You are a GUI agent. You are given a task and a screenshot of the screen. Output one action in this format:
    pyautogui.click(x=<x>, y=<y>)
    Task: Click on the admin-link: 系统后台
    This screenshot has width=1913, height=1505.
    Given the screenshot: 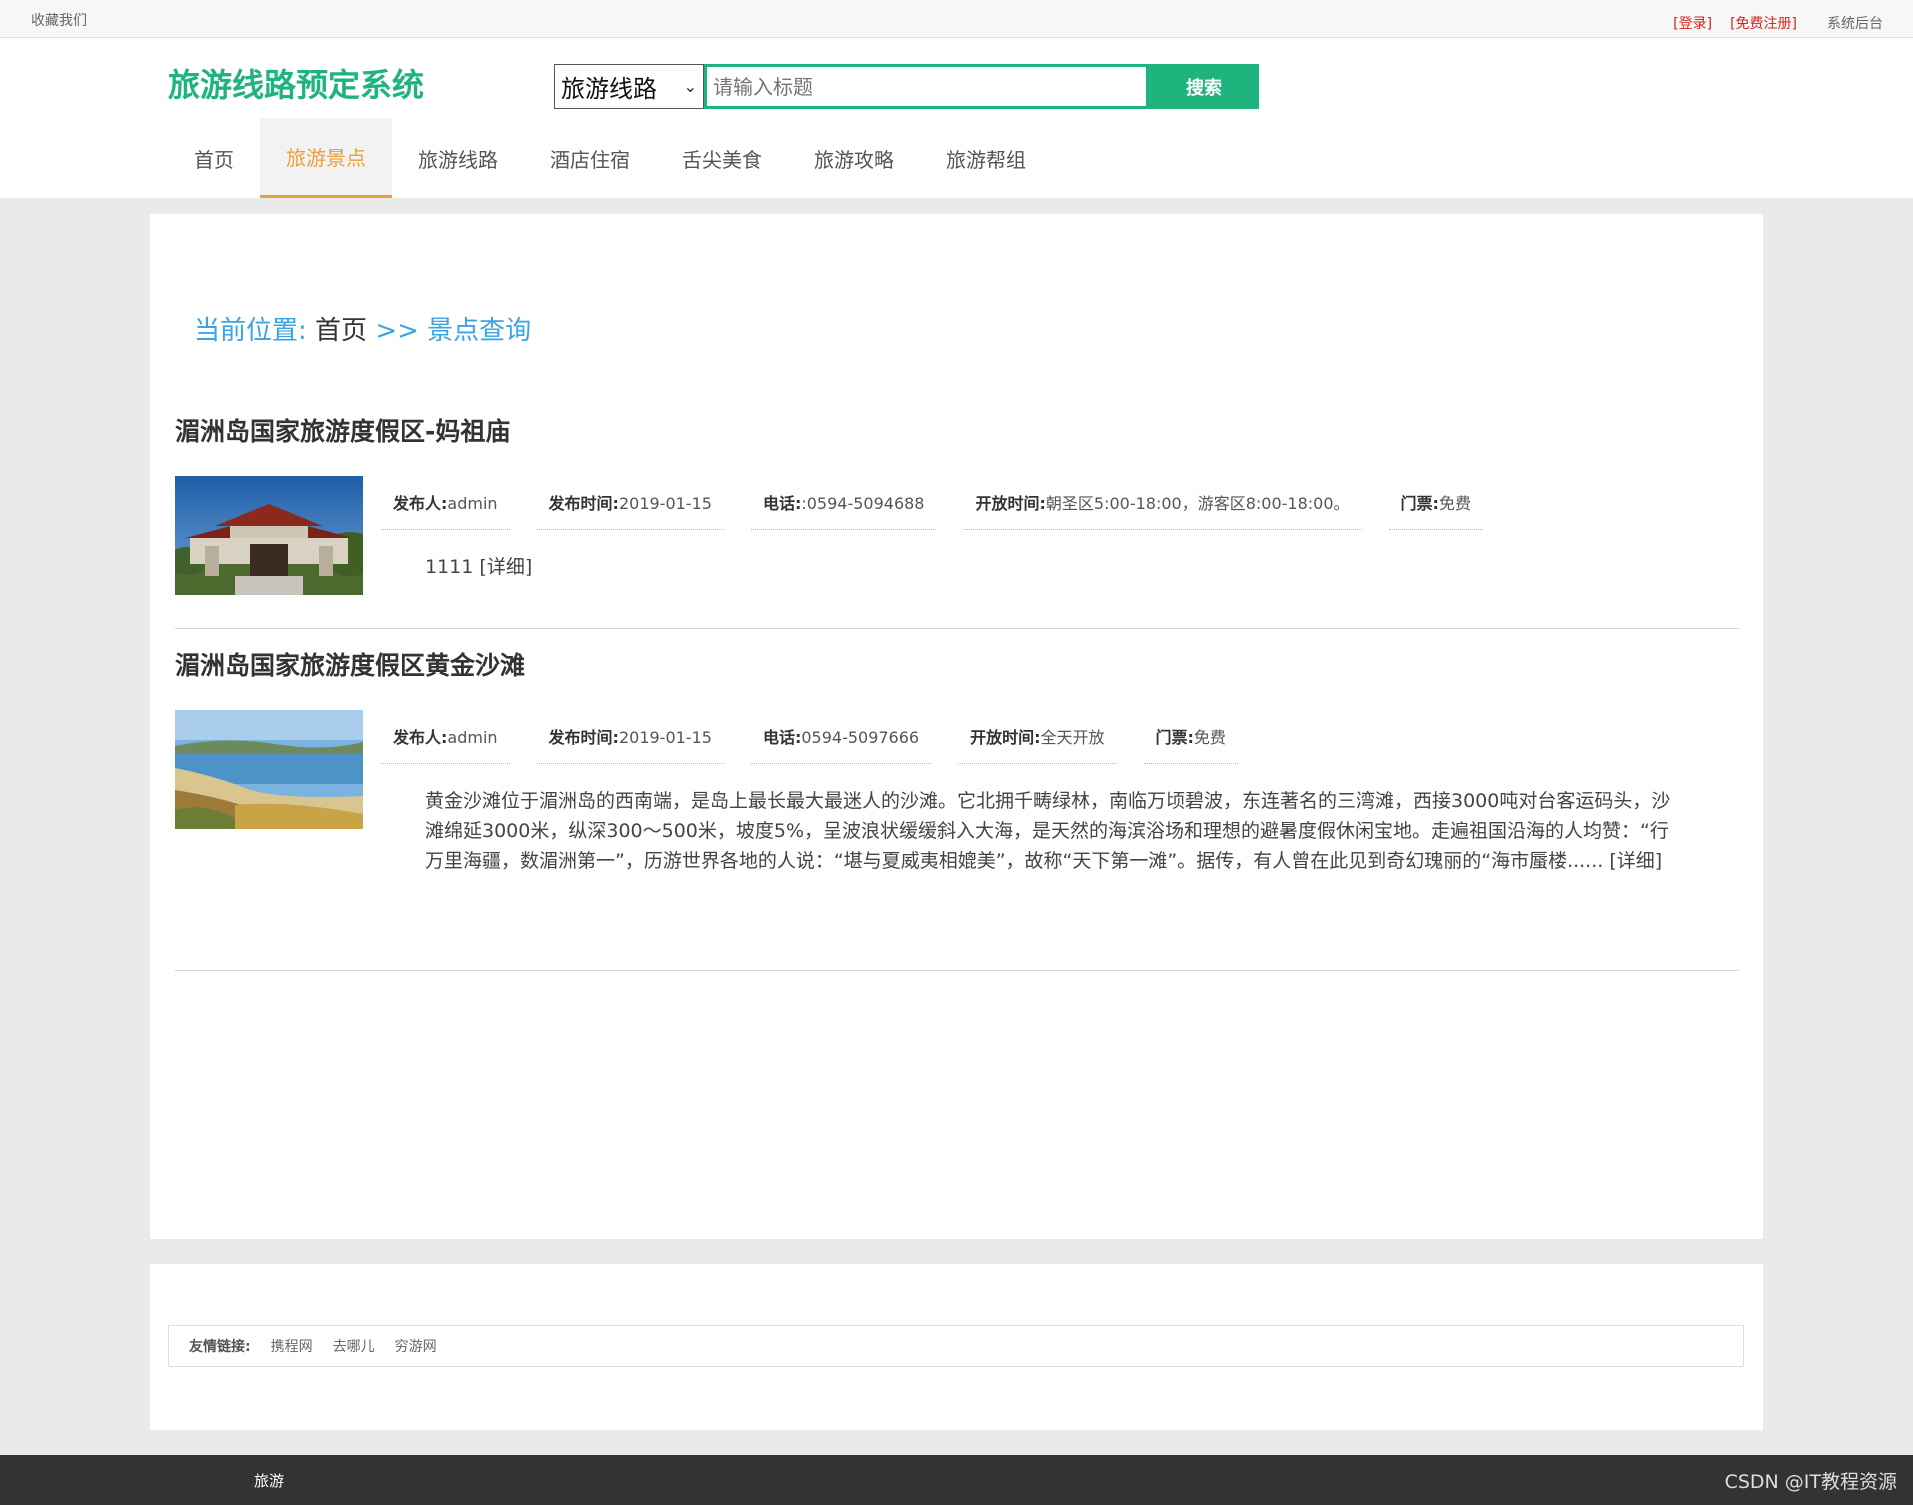 What is the action you would take?
    pyautogui.click(x=1855, y=23)
    